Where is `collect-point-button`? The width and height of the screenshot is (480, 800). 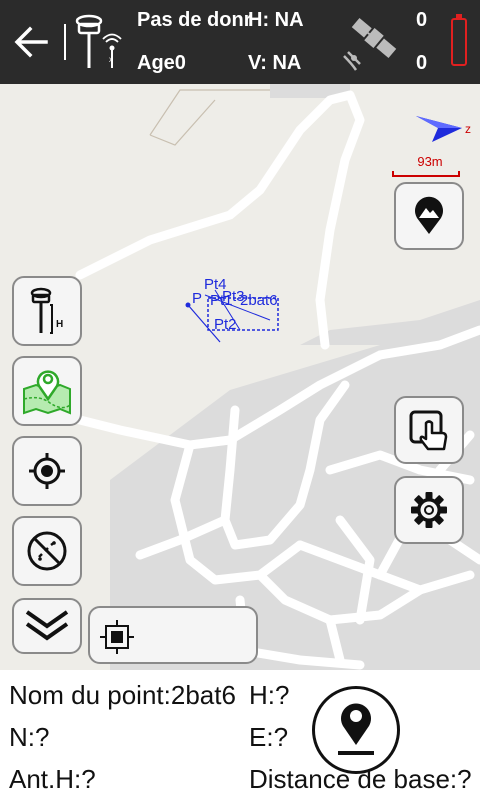 collect-point-button is located at coordinates (356, 730).